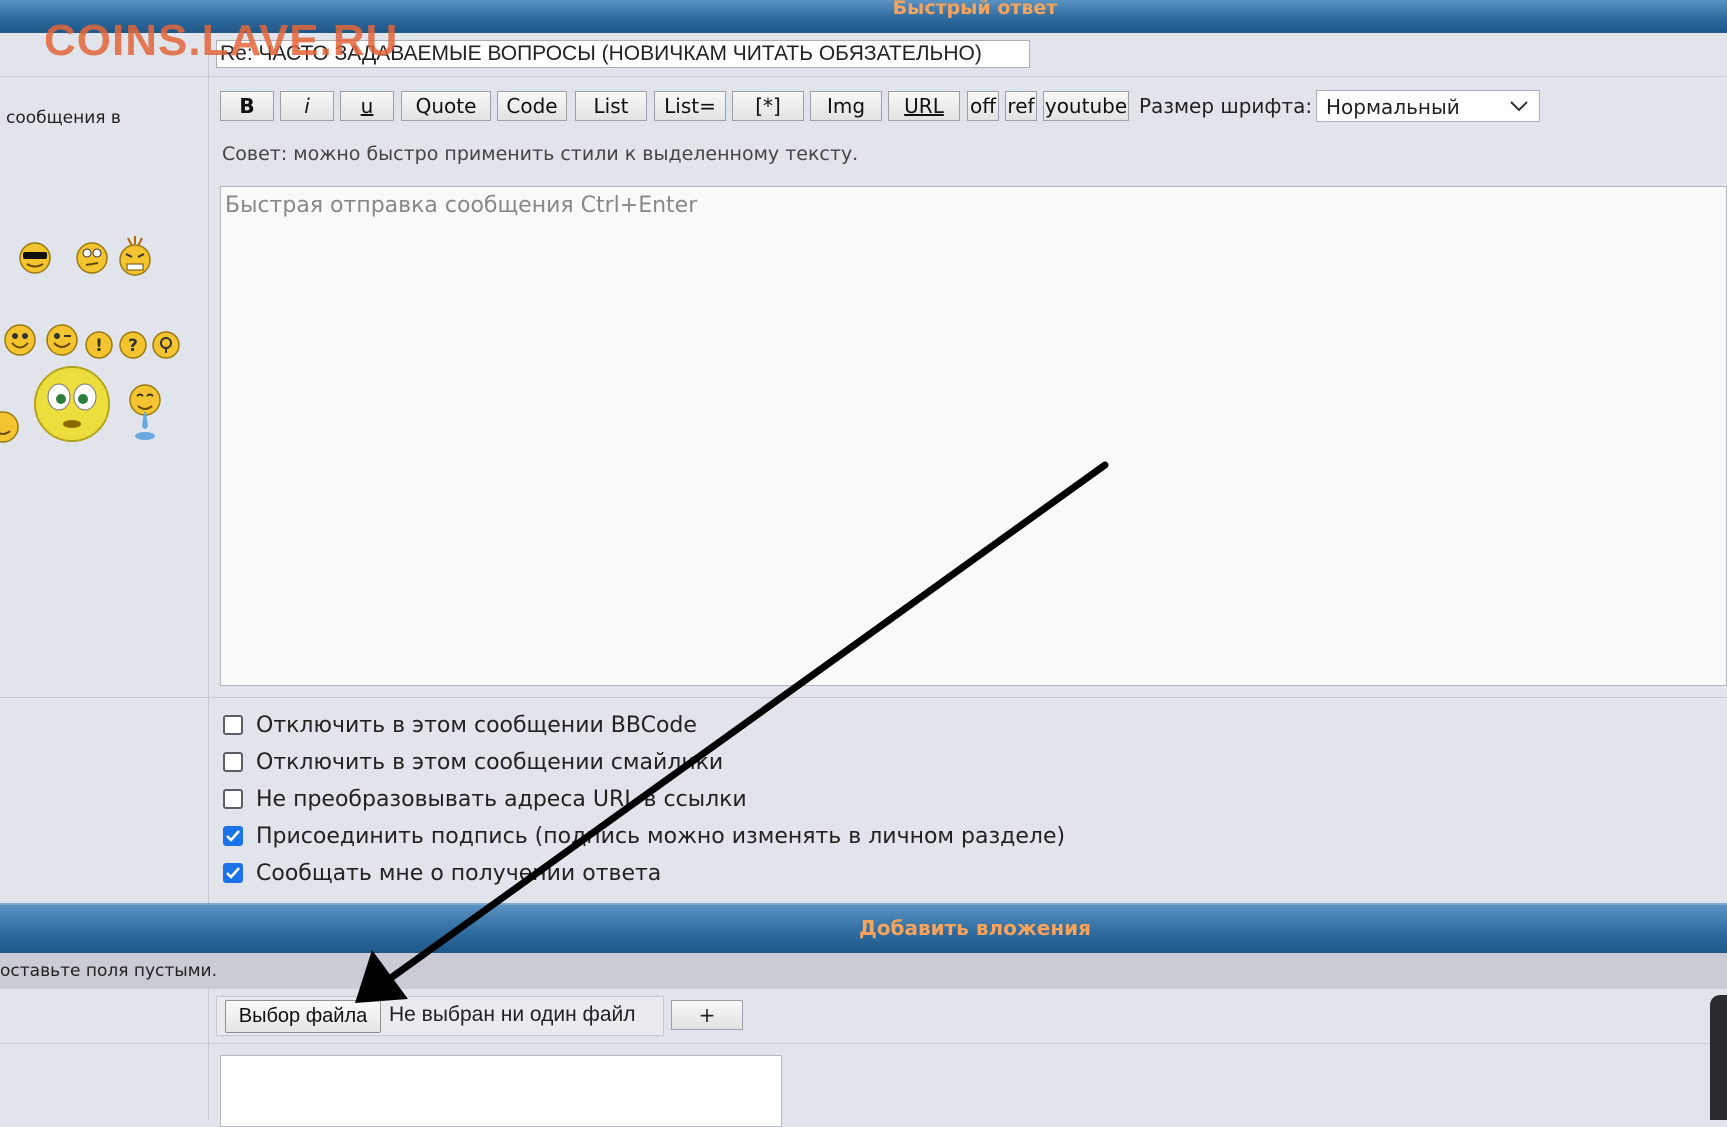  What do you see at coordinates (63, 118) in the screenshot?
I see `left-panel-label: сообщения в` at bounding box center [63, 118].